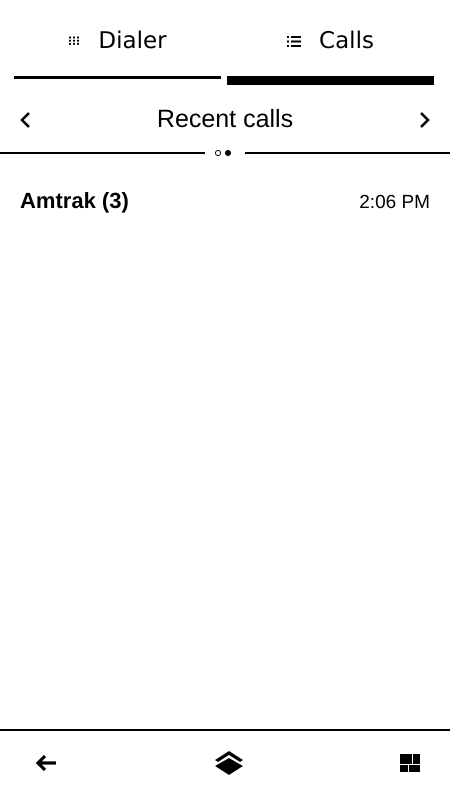 This screenshot has height=800, width=450. What do you see at coordinates (229, 763) in the screenshot?
I see `layers-icon` at bounding box center [229, 763].